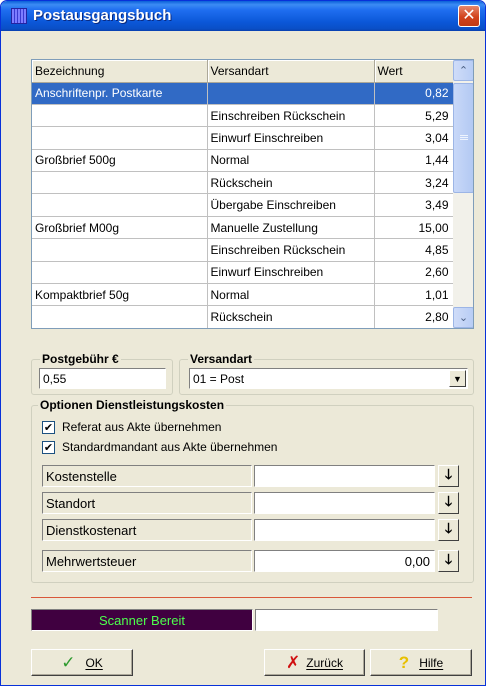  What do you see at coordinates (68, 662) in the screenshot?
I see `checkmark-icon: ✓` at bounding box center [68, 662].